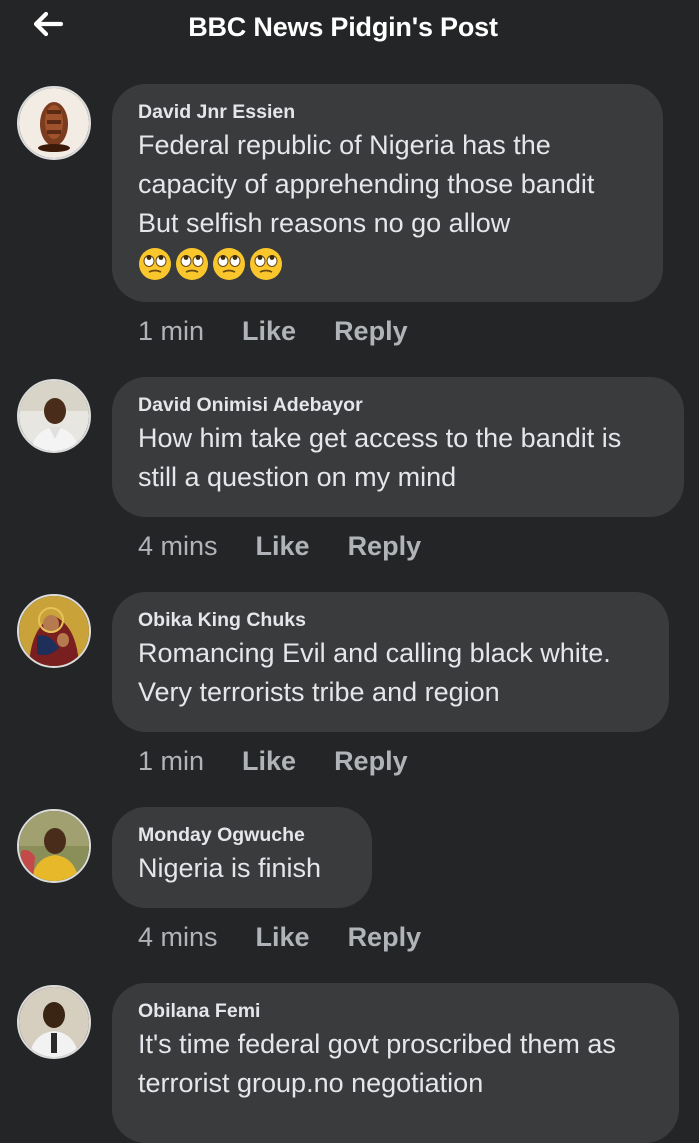 This screenshot has height=1143, width=699. What do you see at coordinates (344, 145) in the screenshot?
I see `comment-text-line: Federal republic of Nigeria has the` at bounding box center [344, 145].